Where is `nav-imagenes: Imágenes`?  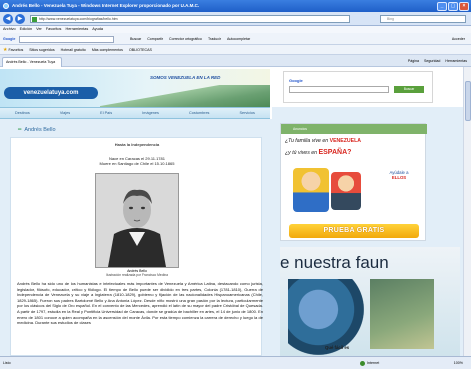
nav-imagenes: Imágenes is located at coordinates (150, 113).